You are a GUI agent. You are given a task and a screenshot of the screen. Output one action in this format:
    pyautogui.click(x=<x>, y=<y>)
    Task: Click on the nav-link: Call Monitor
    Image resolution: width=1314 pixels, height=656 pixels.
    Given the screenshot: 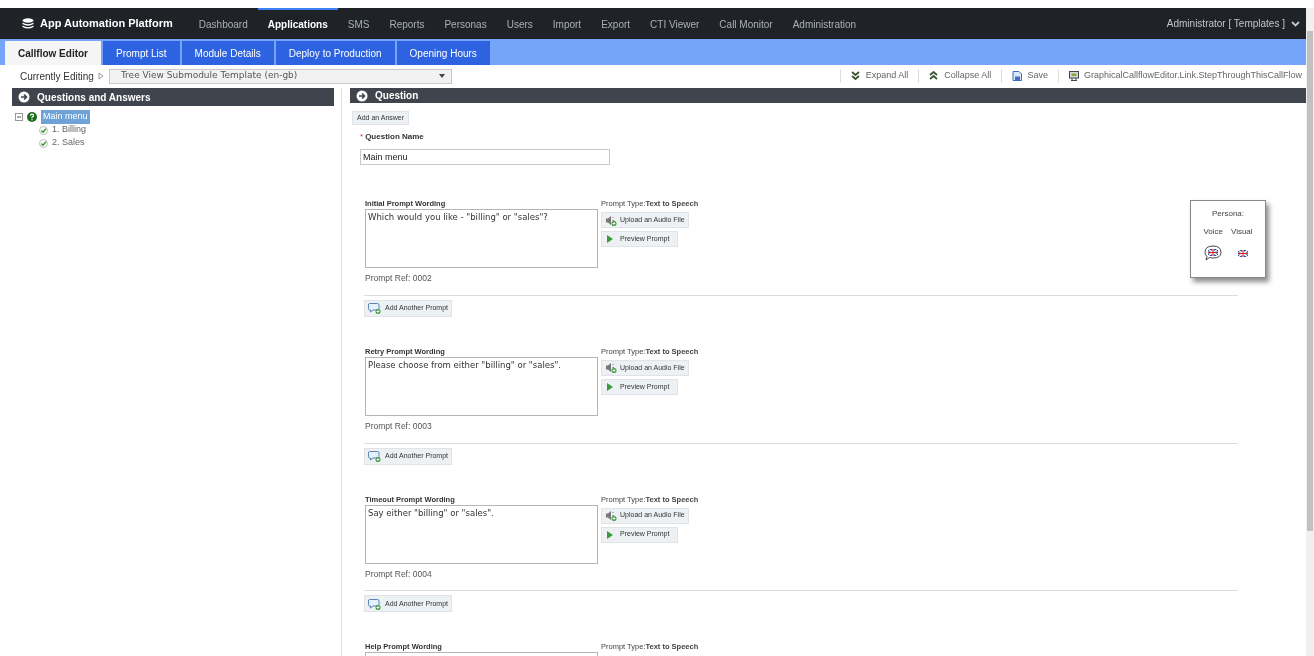 What is the action you would take?
    pyautogui.click(x=746, y=23)
    